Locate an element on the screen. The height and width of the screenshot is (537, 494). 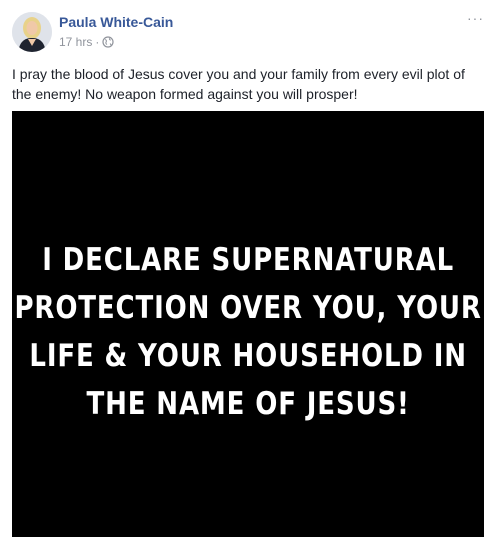
image-text-line-2: PROTECTION OVER YOU, YOUR is located at coordinates (248, 308).